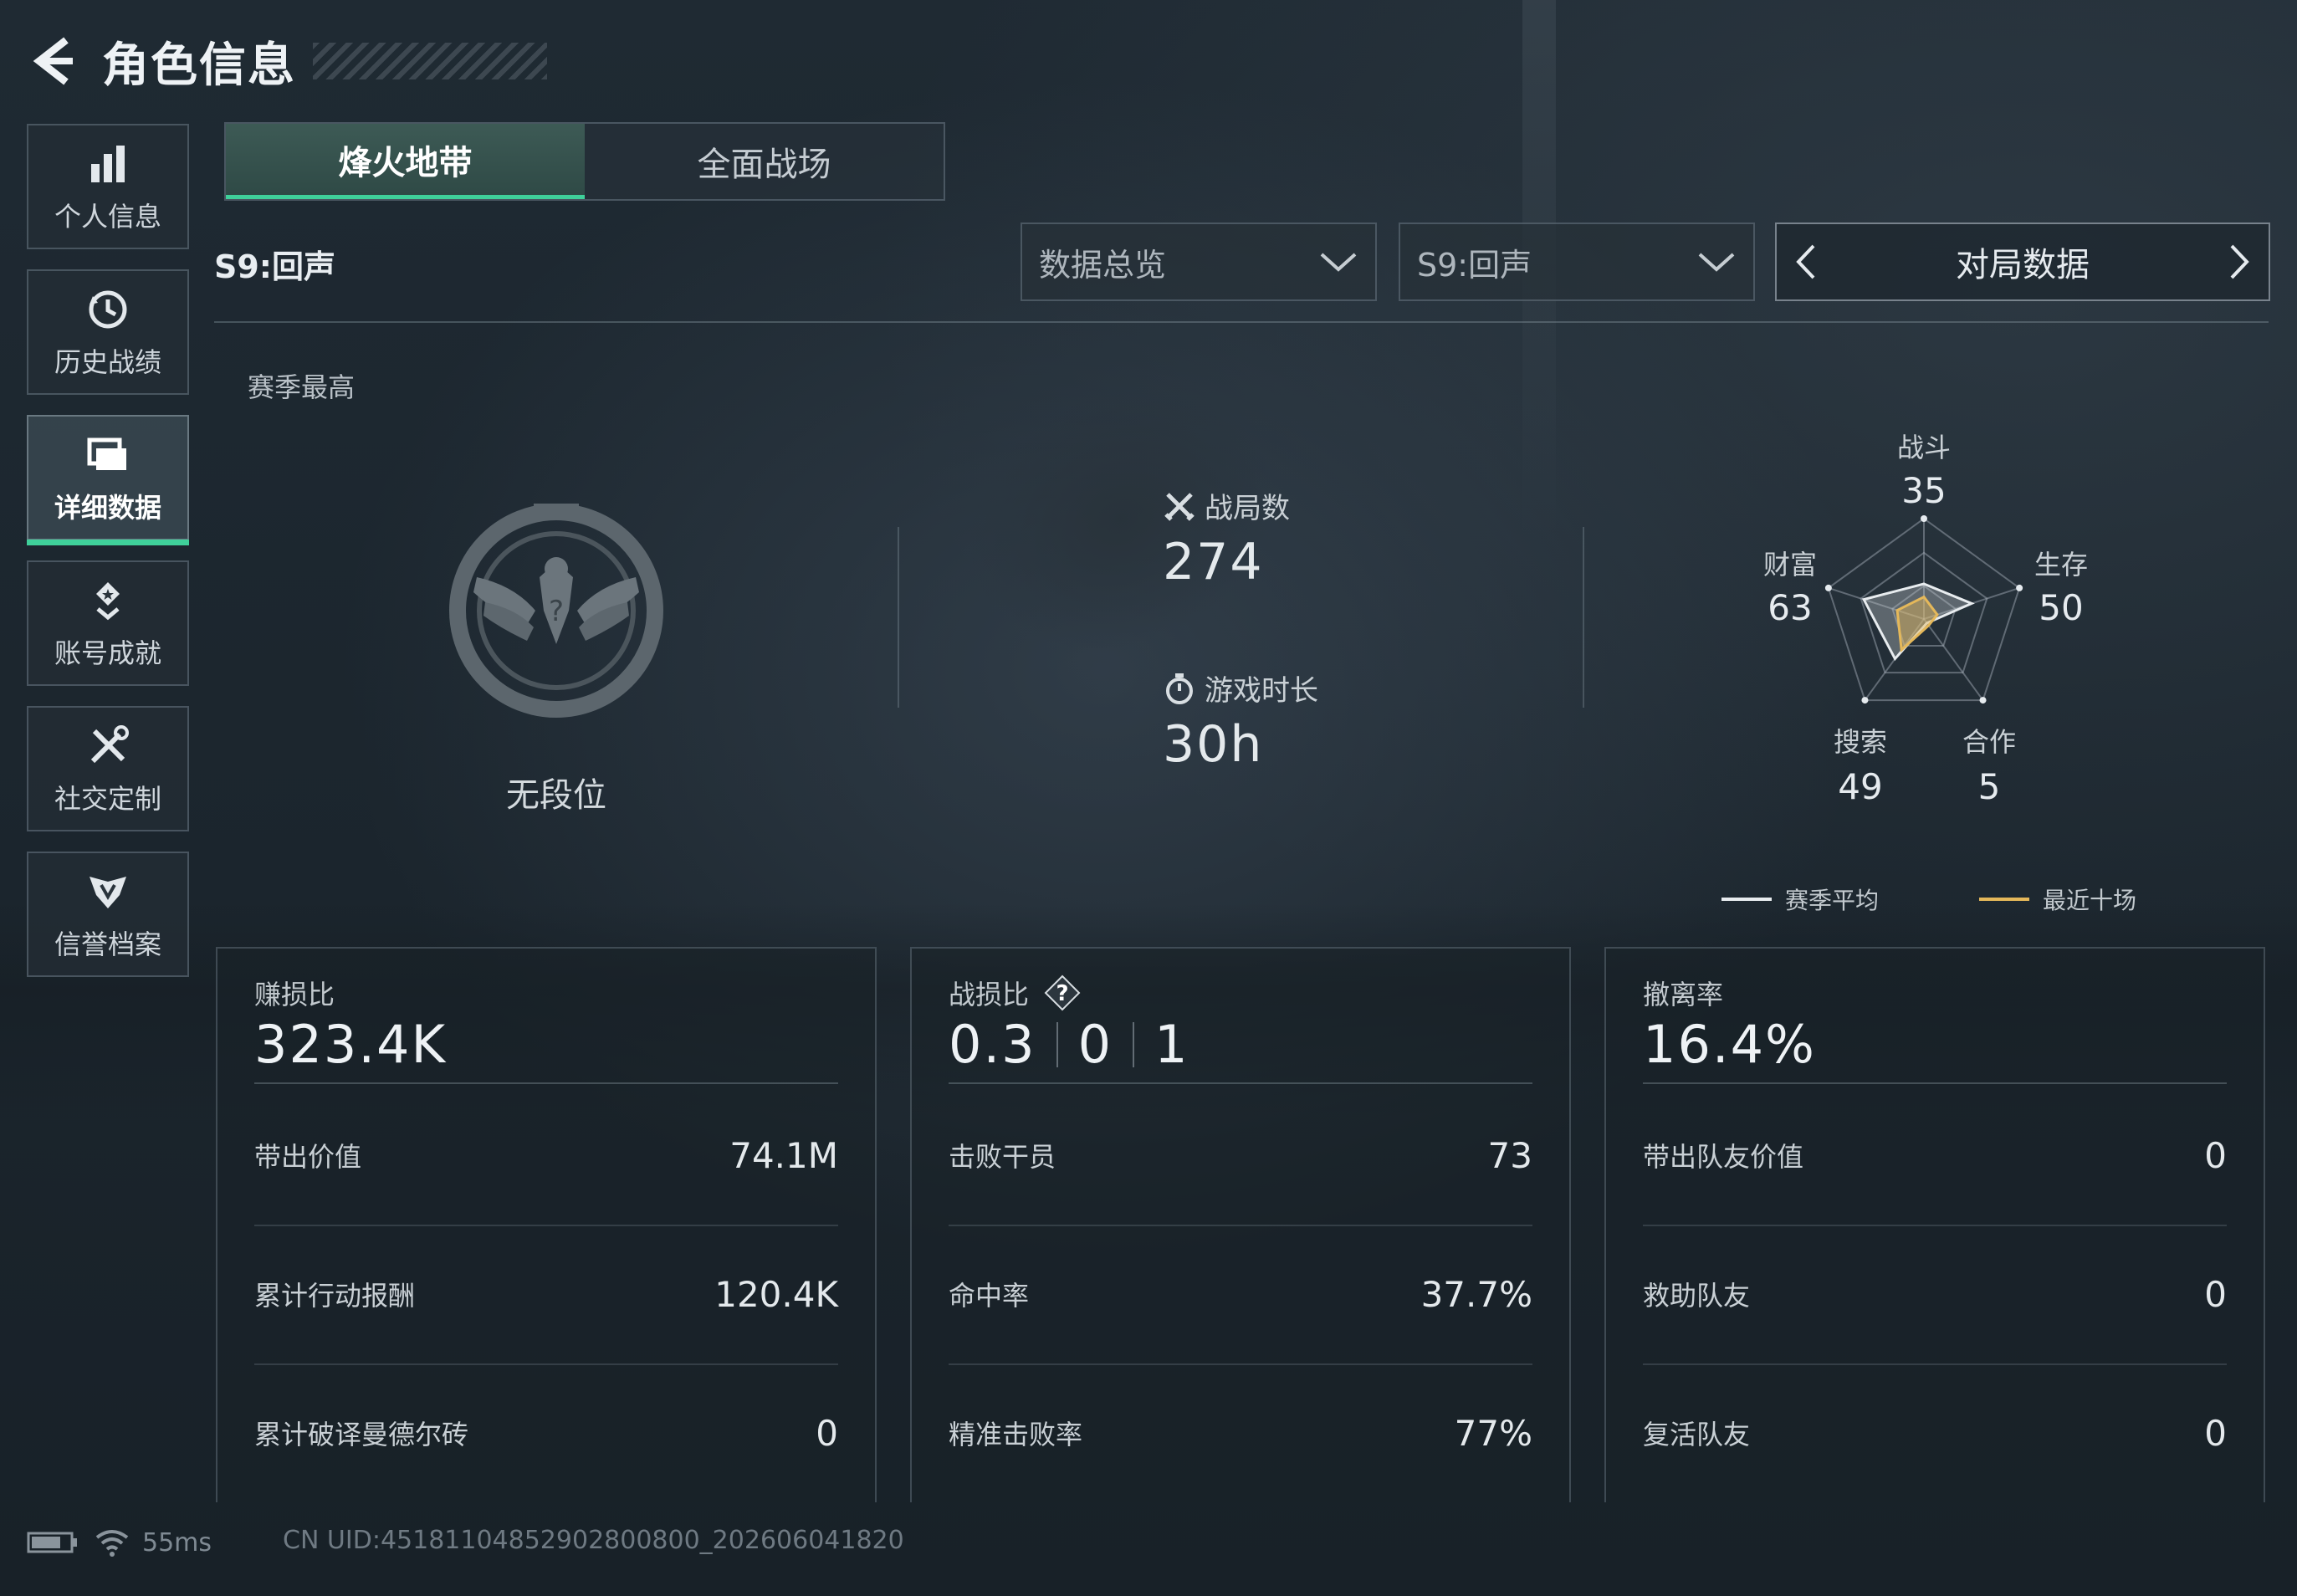 The image size is (2297, 1596). I want to click on stat-row: 精准击败率 77%, so click(1240, 1433).